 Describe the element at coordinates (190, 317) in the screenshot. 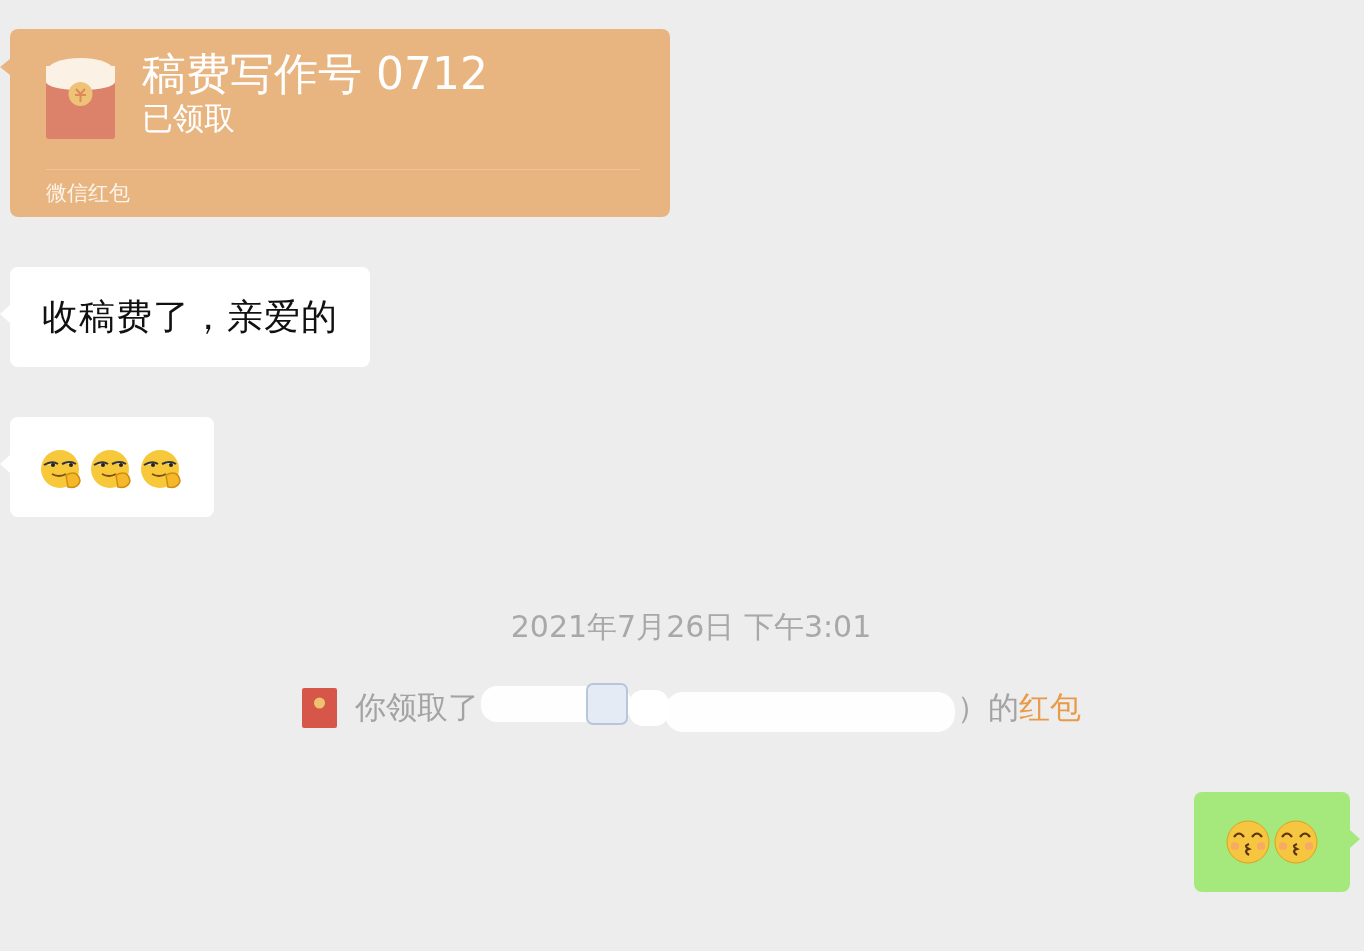

I see `message-text: 收稿费了，亲爱的` at that location.